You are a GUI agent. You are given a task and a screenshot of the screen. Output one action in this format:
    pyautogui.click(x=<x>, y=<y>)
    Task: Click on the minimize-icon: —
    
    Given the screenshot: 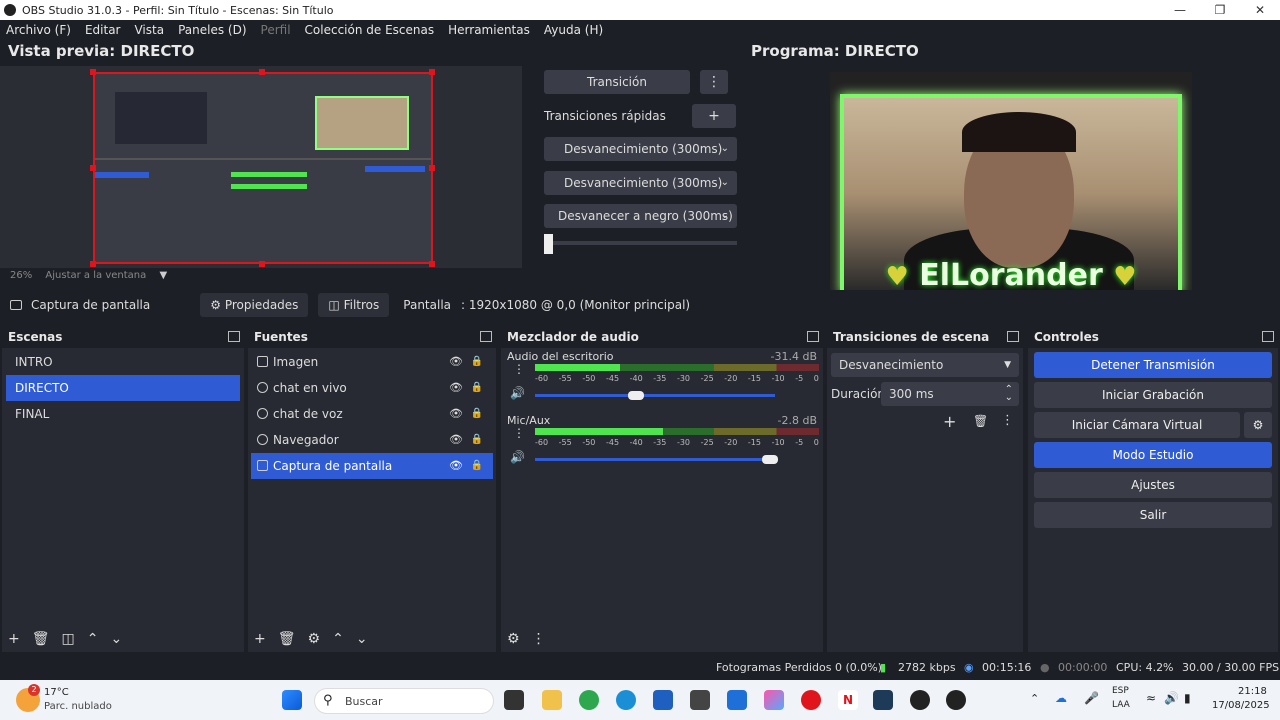 What is the action you would take?
    pyautogui.click(x=1180, y=10)
    